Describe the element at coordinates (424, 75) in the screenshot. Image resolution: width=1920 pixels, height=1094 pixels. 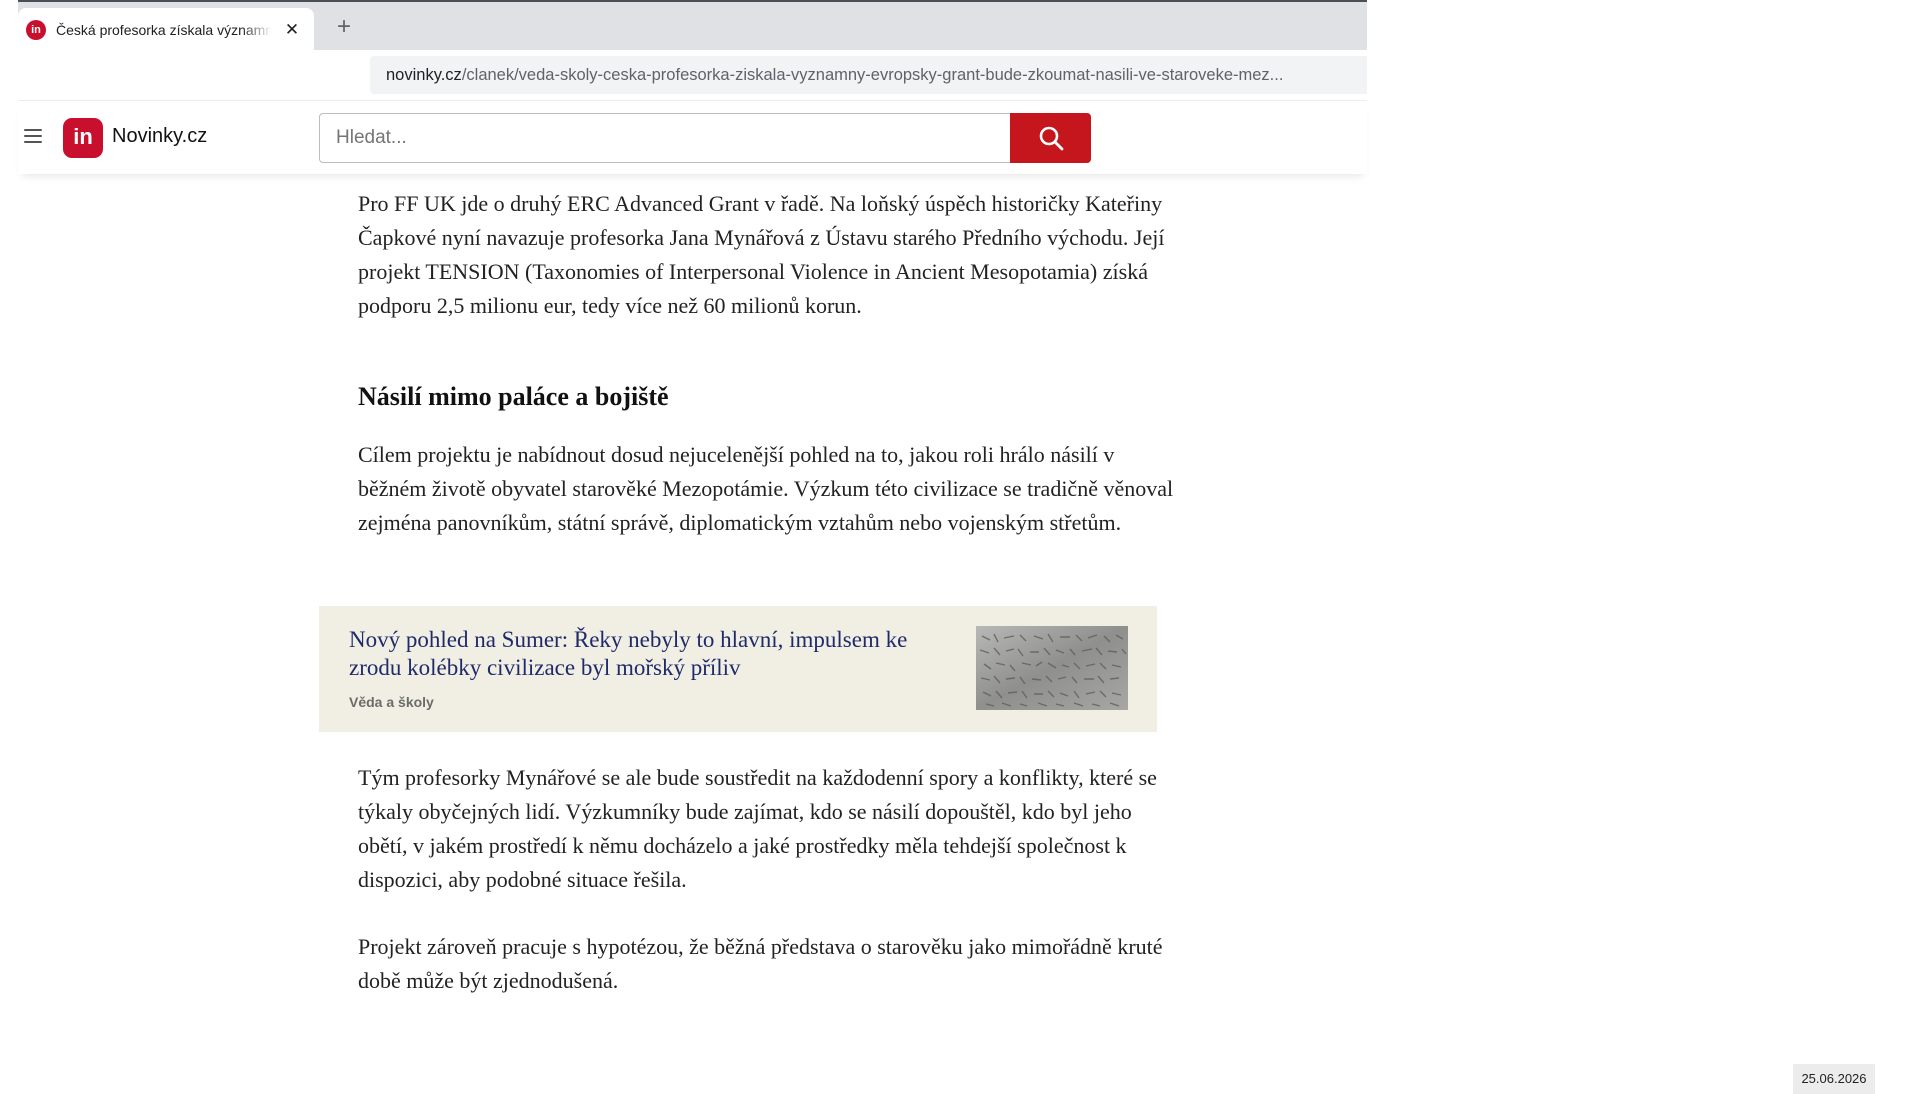
I see `url-domain: novinky.cz` at that location.